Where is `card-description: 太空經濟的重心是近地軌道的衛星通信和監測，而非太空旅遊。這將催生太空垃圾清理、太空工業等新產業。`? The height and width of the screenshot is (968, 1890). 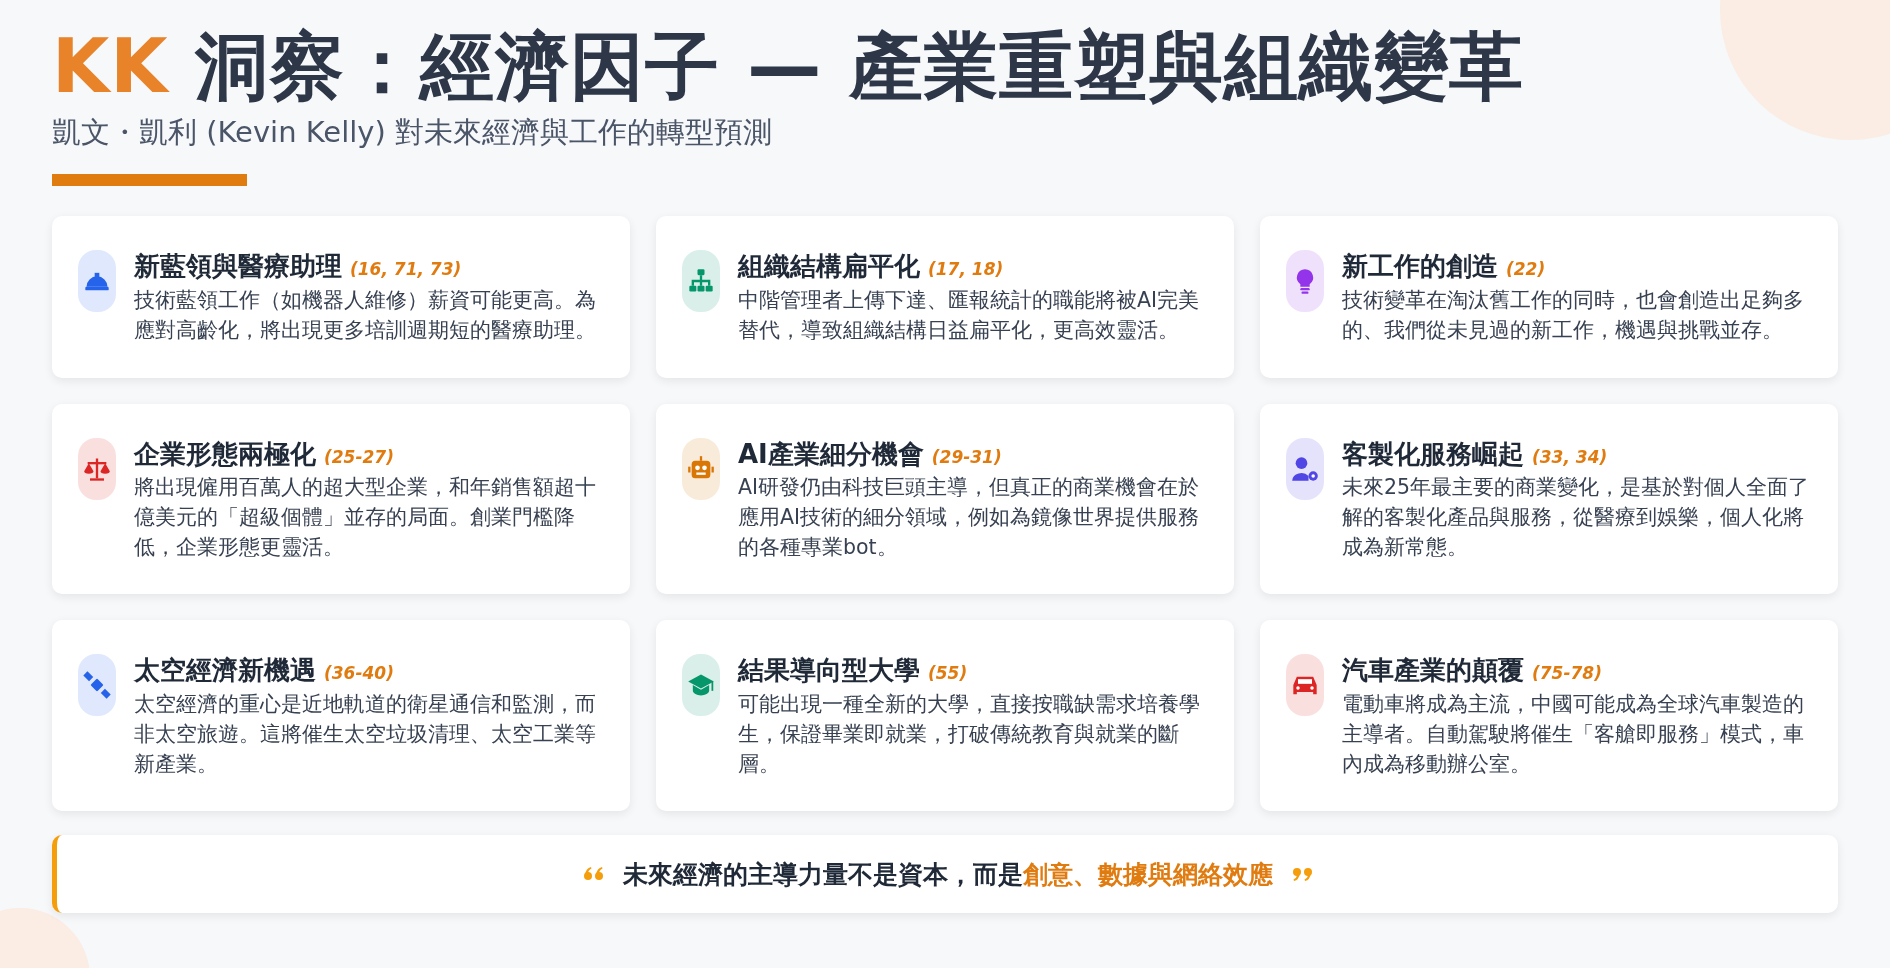 card-description: 太空經濟的重心是近地軌道的衛星通信和監測，而非太空旅遊。這將催生太空垃圾清理、太空工業等新產業。 is located at coordinates (365, 734).